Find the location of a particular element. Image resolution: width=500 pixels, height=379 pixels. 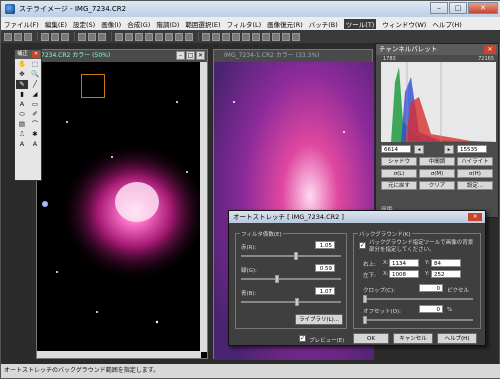

help-button: ヘルプ(H) is located at coordinates (457, 338).